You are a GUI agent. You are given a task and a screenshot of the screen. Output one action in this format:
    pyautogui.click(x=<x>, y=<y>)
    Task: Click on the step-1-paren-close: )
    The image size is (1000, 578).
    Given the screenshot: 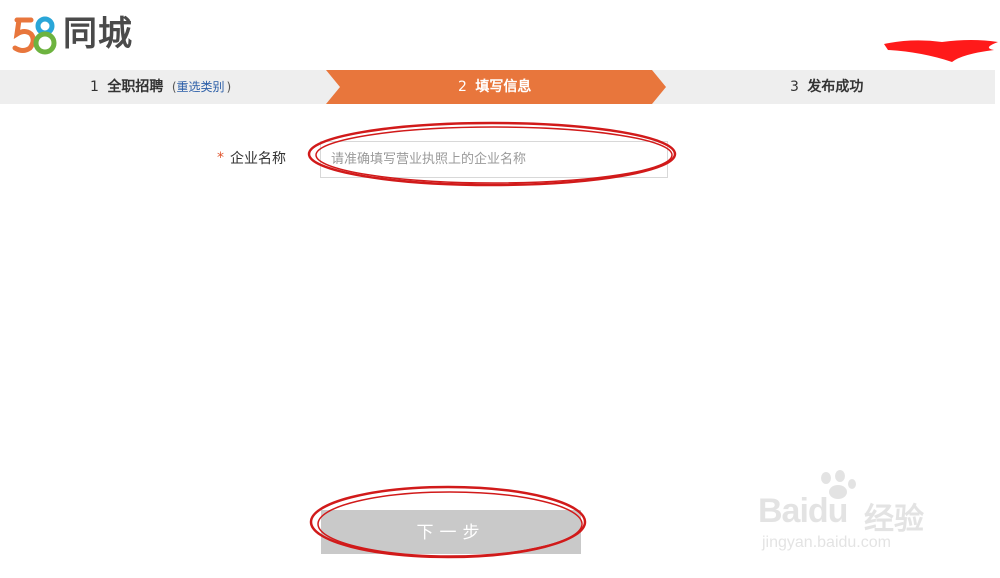 What is the action you would take?
    pyautogui.click(x=229, y=87)
    